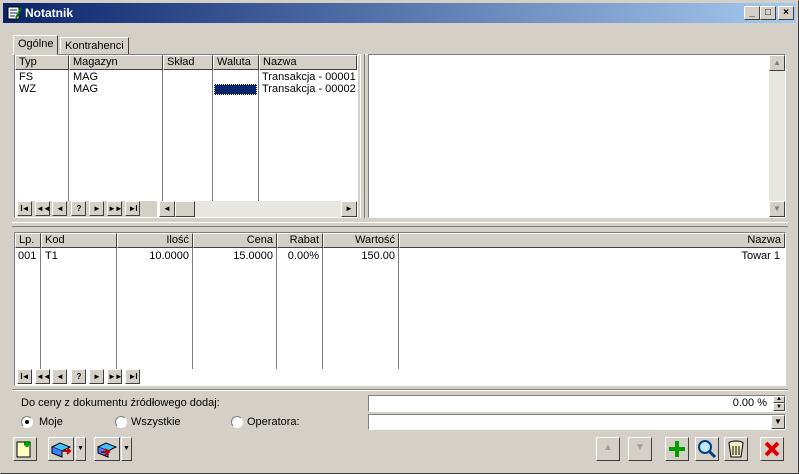 The height and width of the screenshot is (474, 799). Describe the element at coordinates (236, 62) in the screenshot. I see `header-waluta: Waluta` at that location.